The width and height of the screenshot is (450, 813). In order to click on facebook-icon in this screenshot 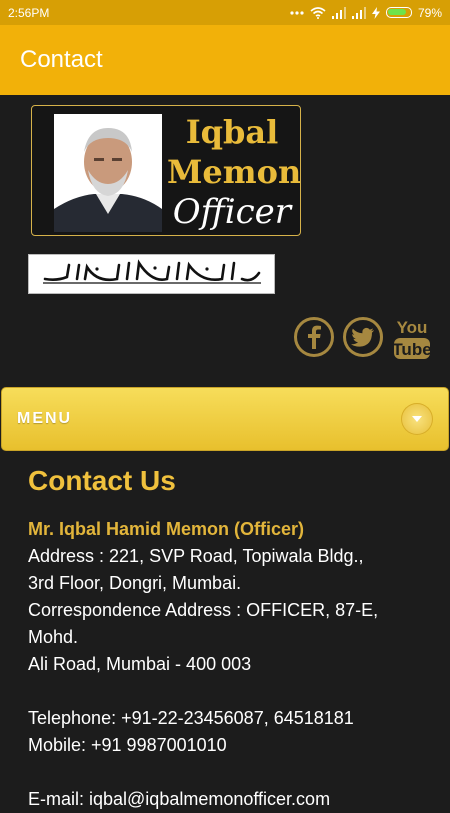, I will do `click(314, 337)`.